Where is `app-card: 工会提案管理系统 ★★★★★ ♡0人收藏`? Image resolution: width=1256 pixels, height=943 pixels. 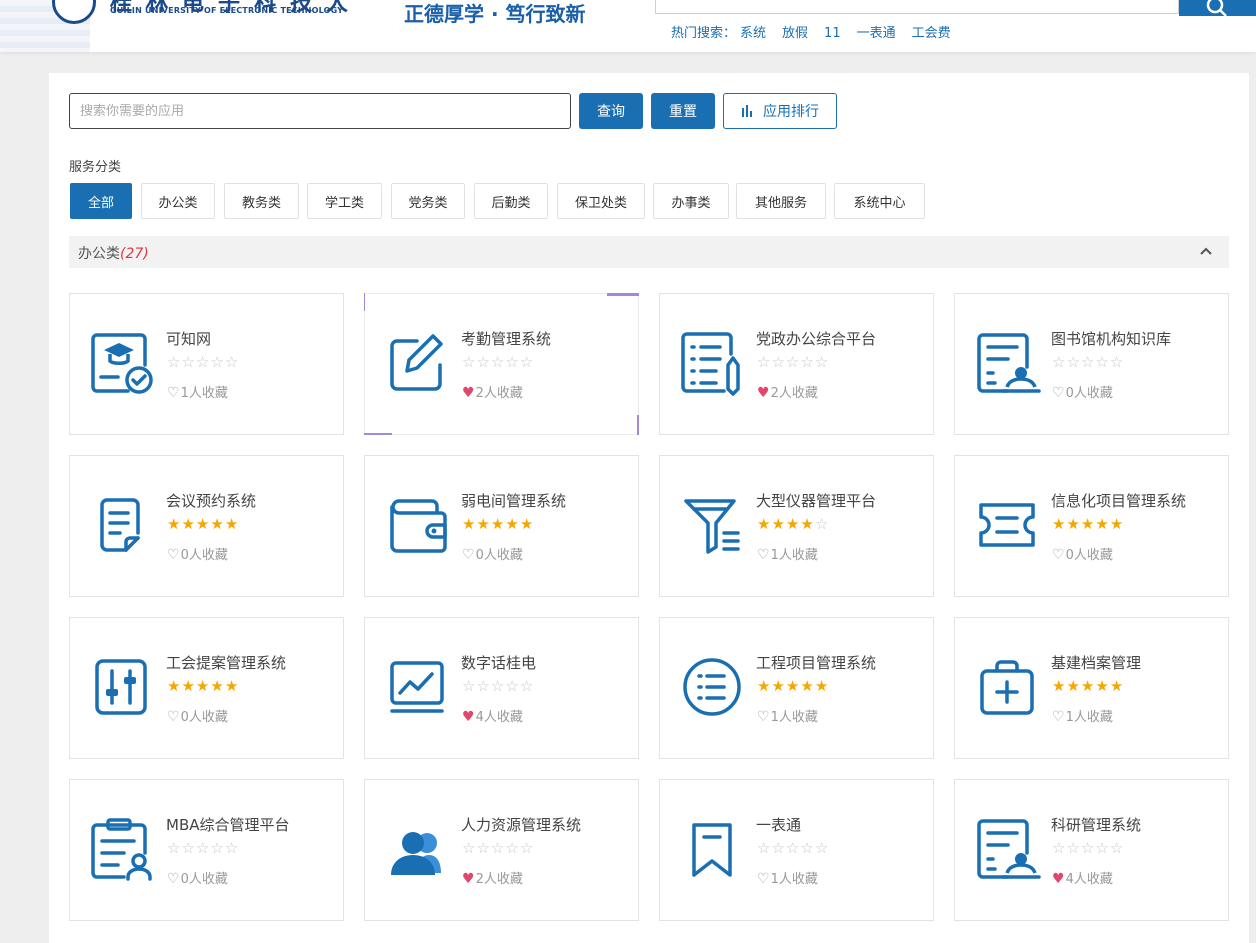
app-card: 工会提案管理系统 ★★★★★ ♡0人收藏 is located at coordinates (206, 688).